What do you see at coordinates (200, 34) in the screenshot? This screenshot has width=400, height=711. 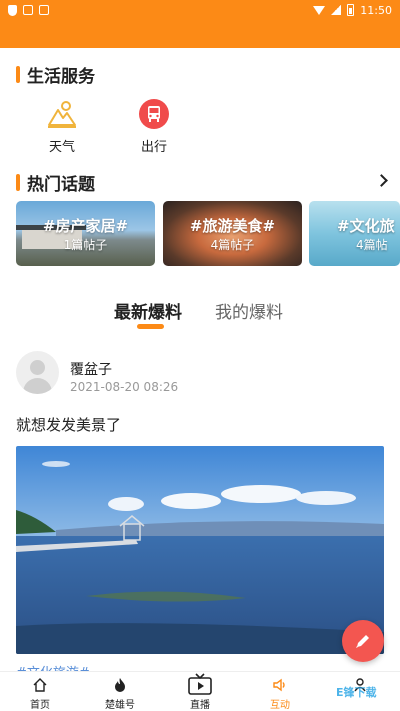 I see `app-header` at bounding box center [200, 34].